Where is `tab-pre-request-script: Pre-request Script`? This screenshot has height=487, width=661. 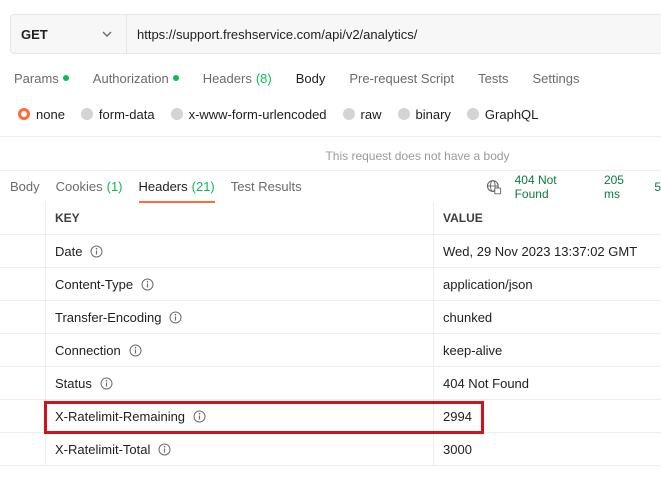
tab-pre-request-script: Pre-request Script is located at coordinates (401, 78).